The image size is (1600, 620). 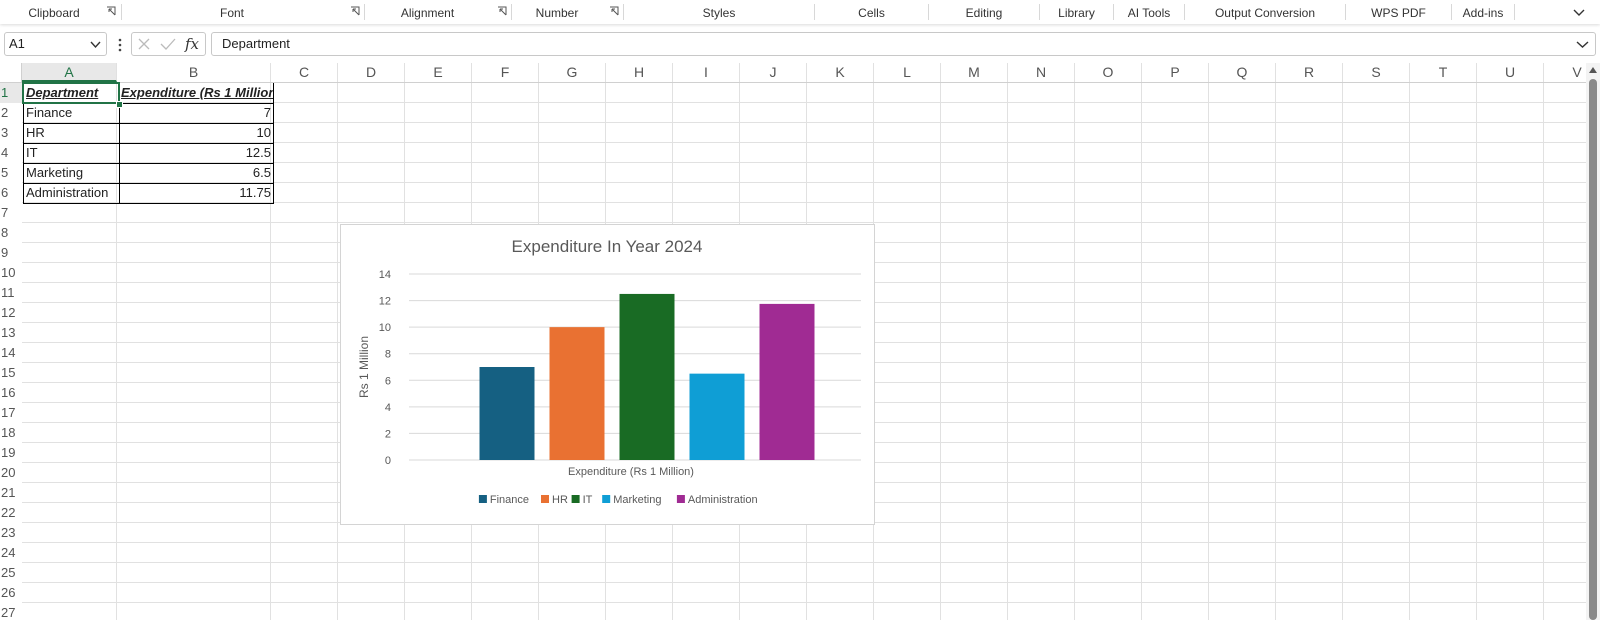 What do you see at coordinates (11, 573) in the screenshot?
I see `row-header-25: 25` at bounding box center [11, 573].